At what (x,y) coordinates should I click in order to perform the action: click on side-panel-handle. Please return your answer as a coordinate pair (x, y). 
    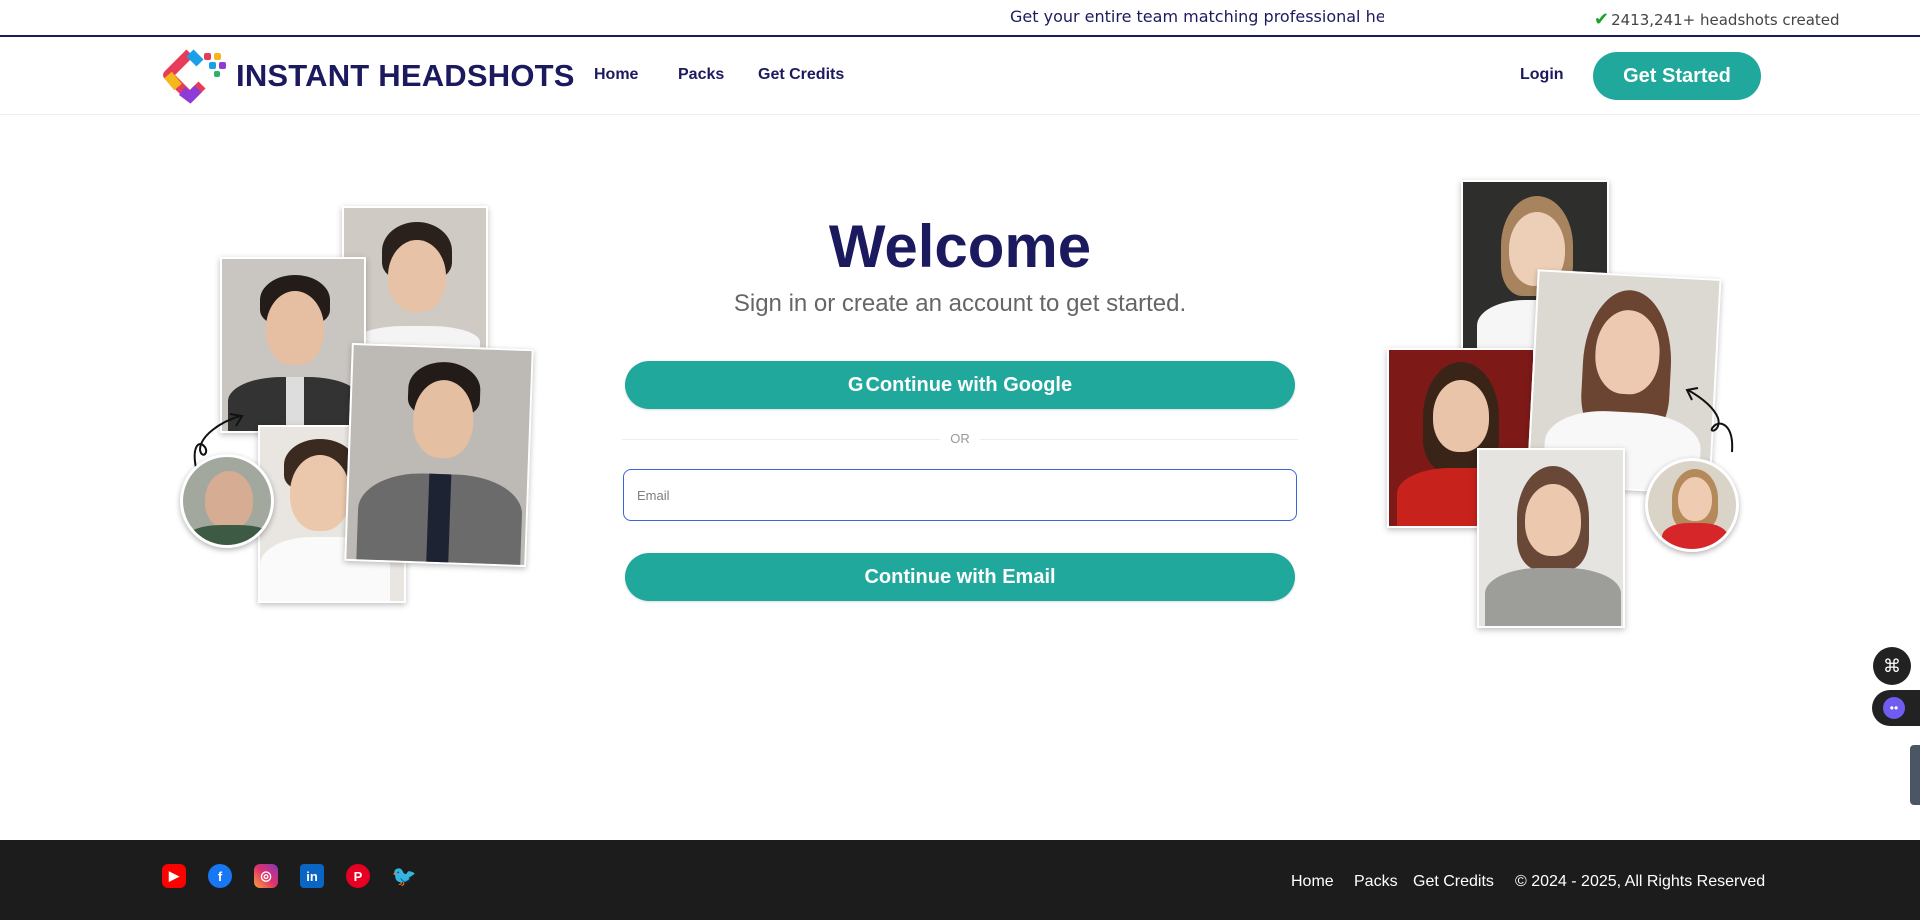
    Looking at the image, I should click on (1915, 775).